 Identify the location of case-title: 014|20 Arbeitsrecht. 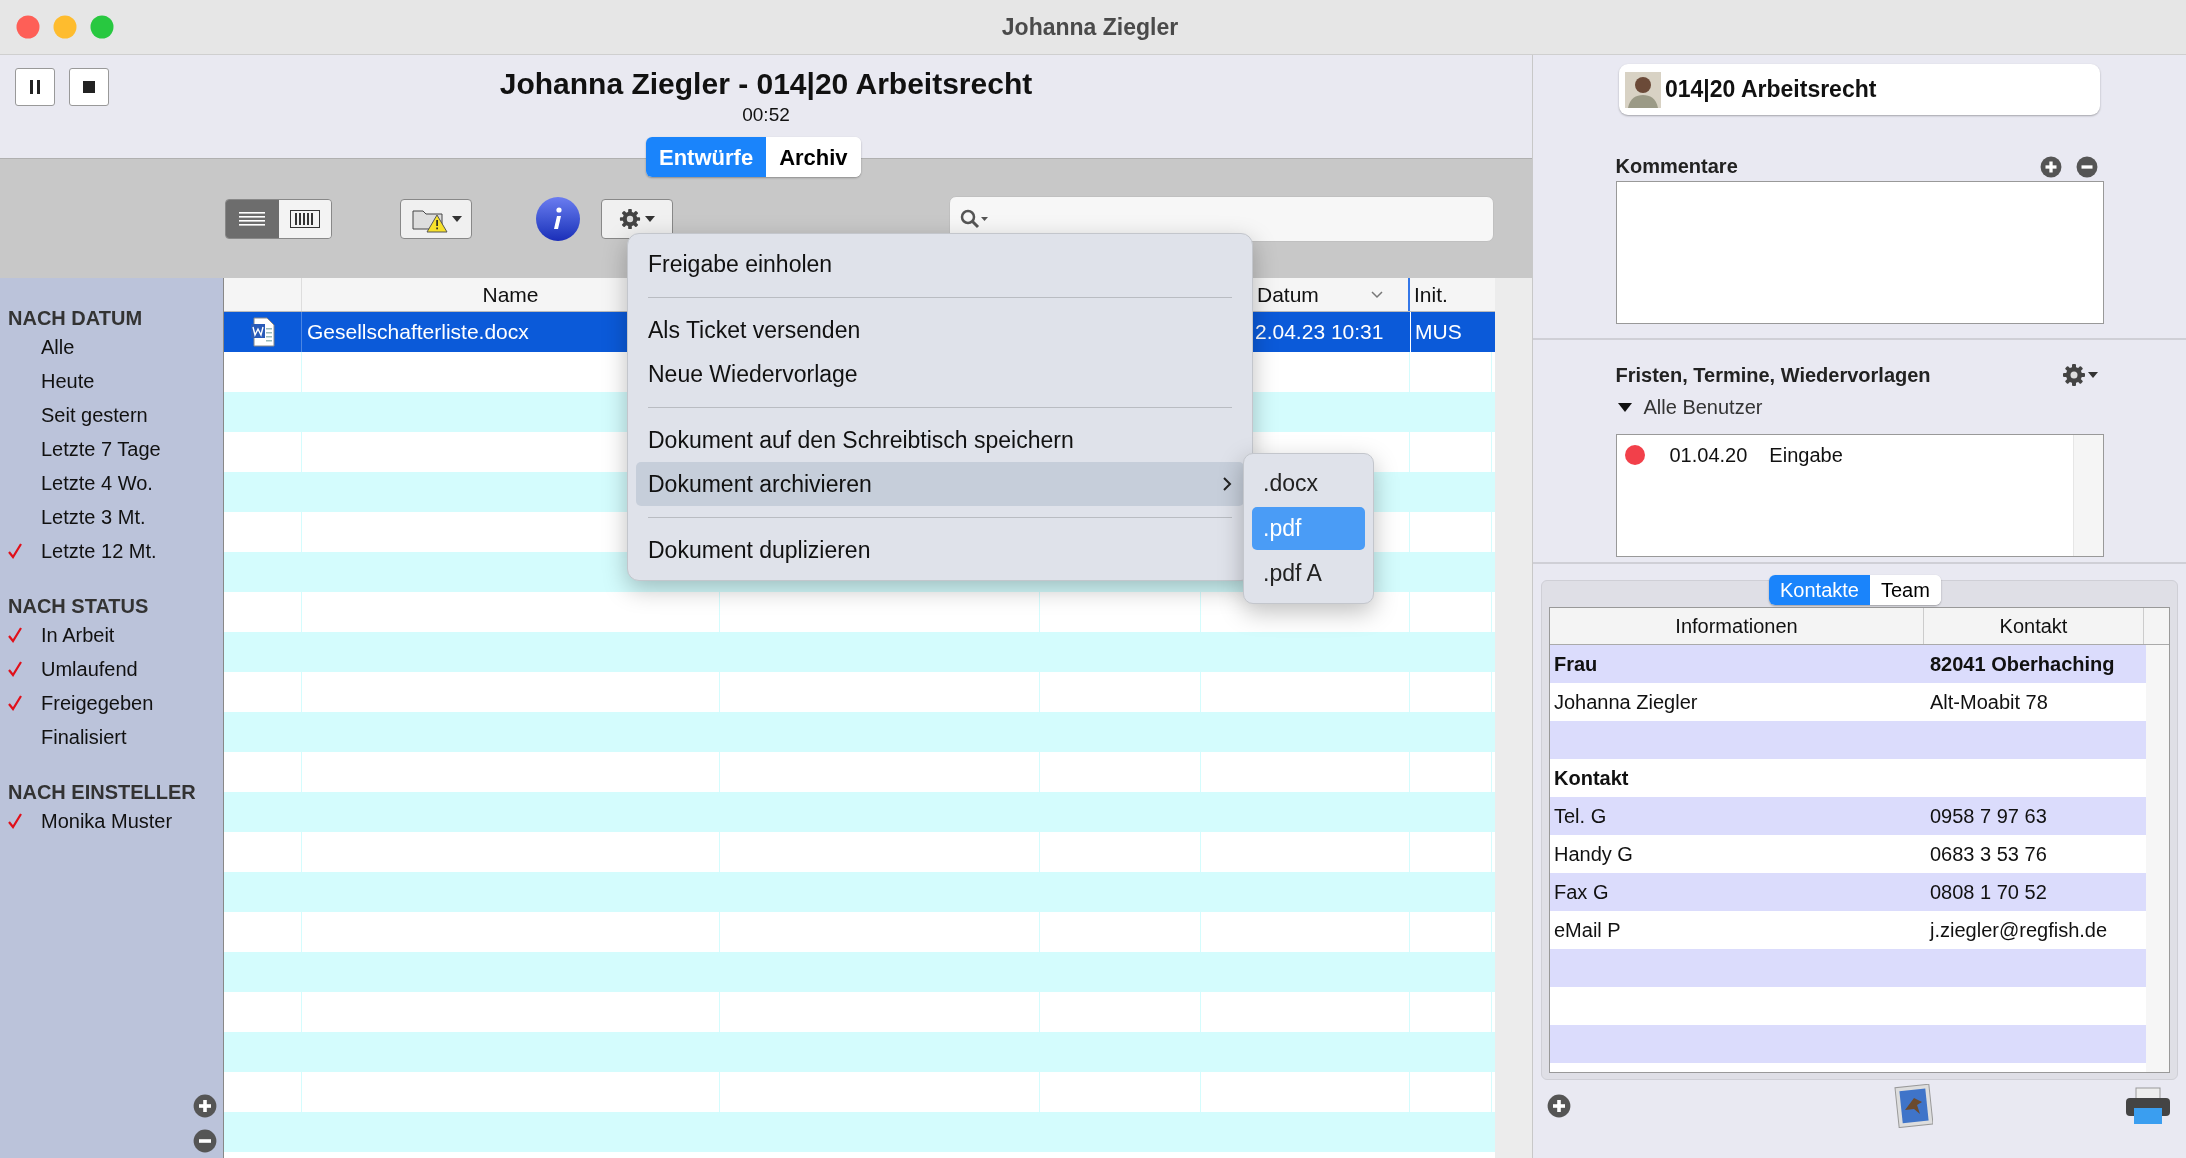
(1771, 90).